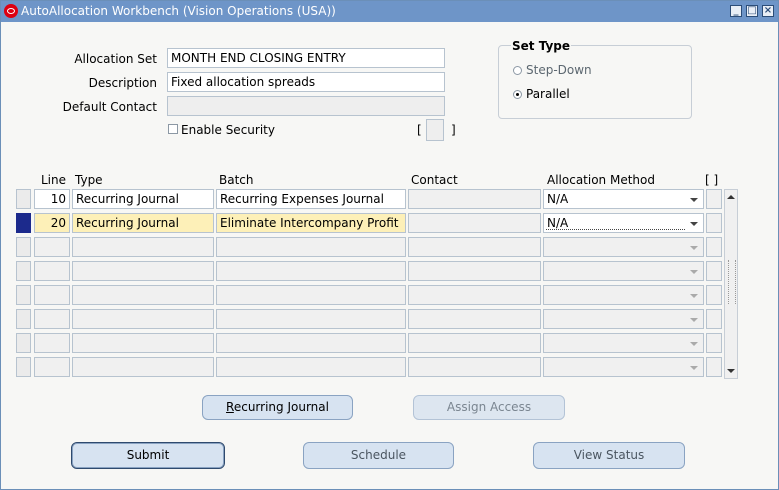  What do you see at coordinates (306, 82) in the screenshot?
I see `description-field: Fixed allocation spreads` at bounding box center [306, 82].